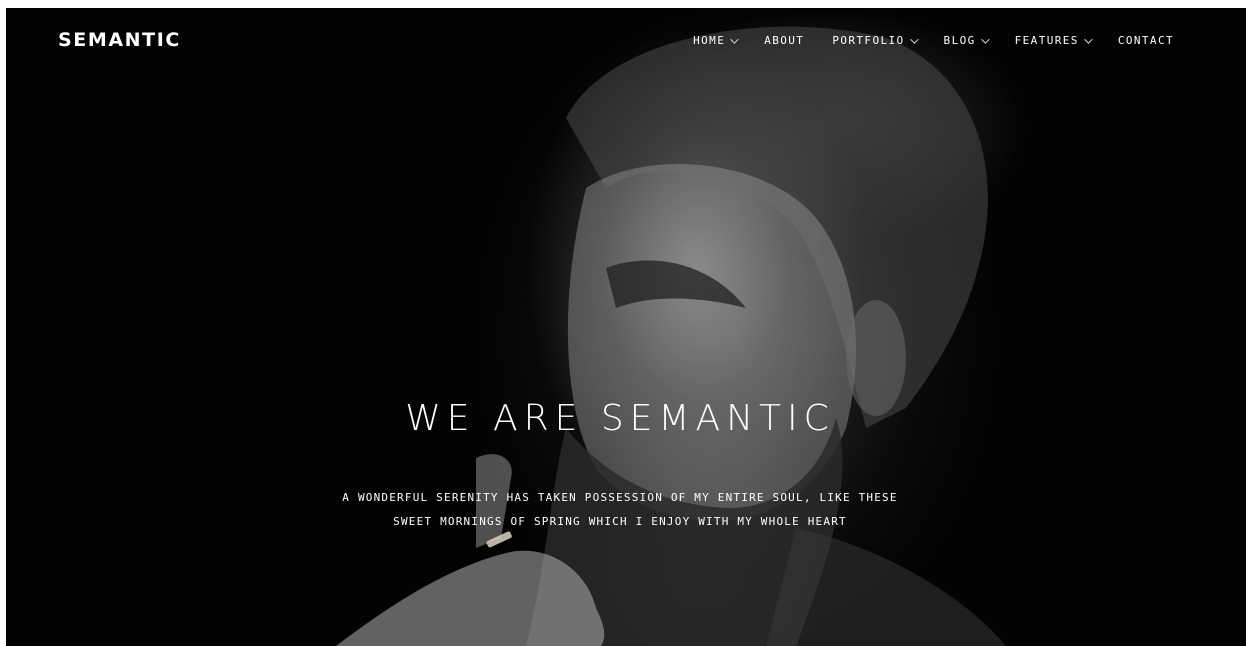 The image size is (1252, 646). I want to click on nav-item-blog: BLOG, so click(966, 40).